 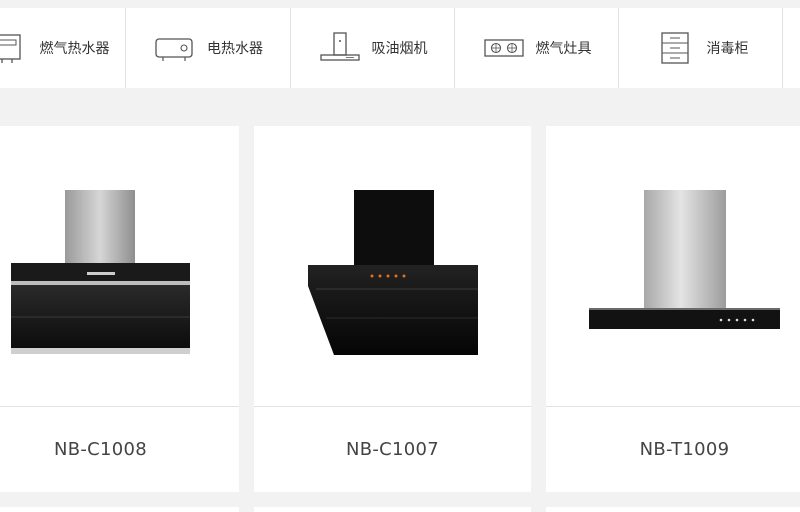 What do you see at coordinates (684, 259) in the screenshot?
I see `t-shaped-range-hood-image` at bounding box center [684, 259].